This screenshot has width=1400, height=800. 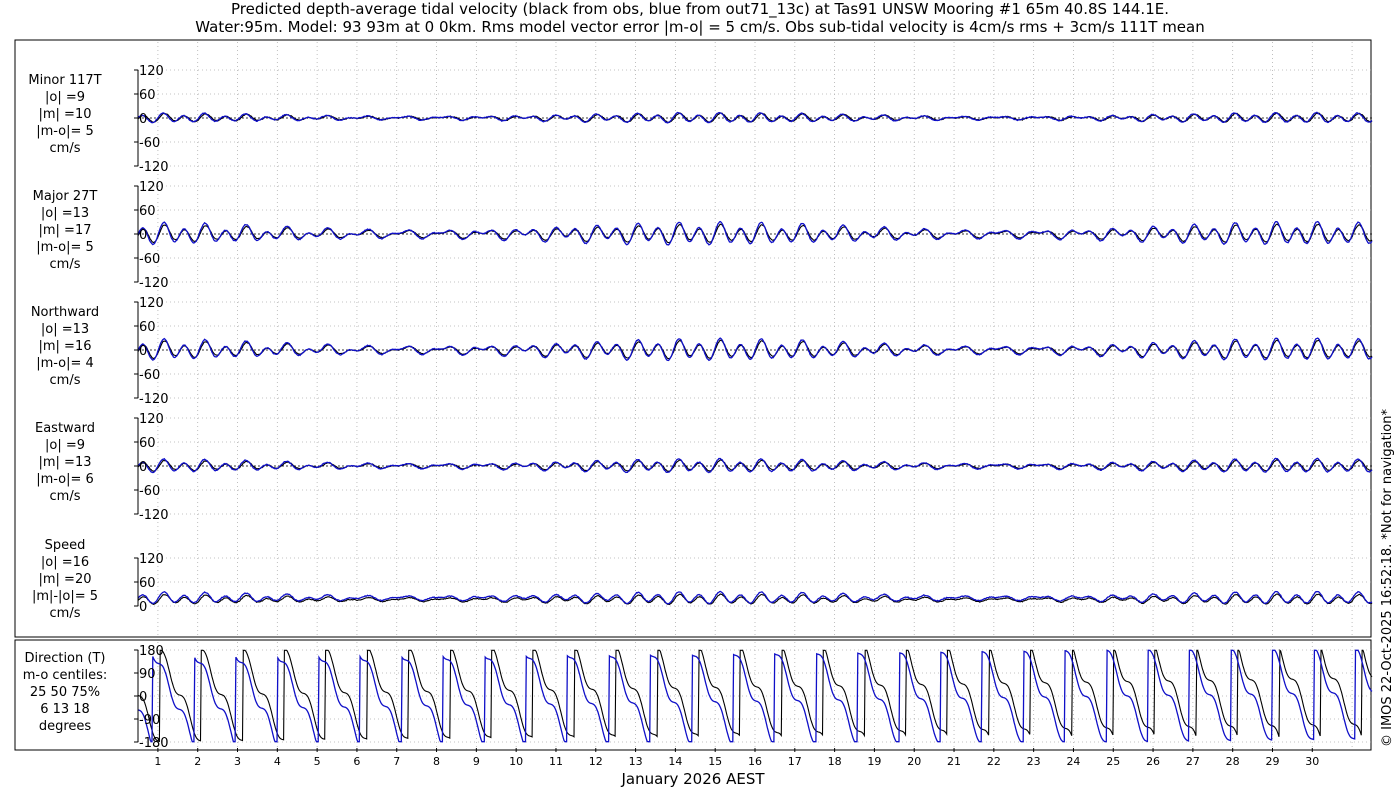 What do you see at coordinates (874, 761) in the screenshot?
I see `x-tick-label: 19` at bounding box center [874, 761].